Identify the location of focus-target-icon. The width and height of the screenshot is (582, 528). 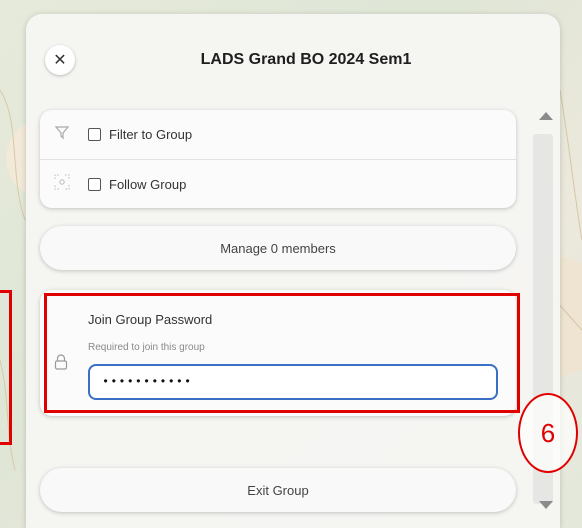
(62, 184).